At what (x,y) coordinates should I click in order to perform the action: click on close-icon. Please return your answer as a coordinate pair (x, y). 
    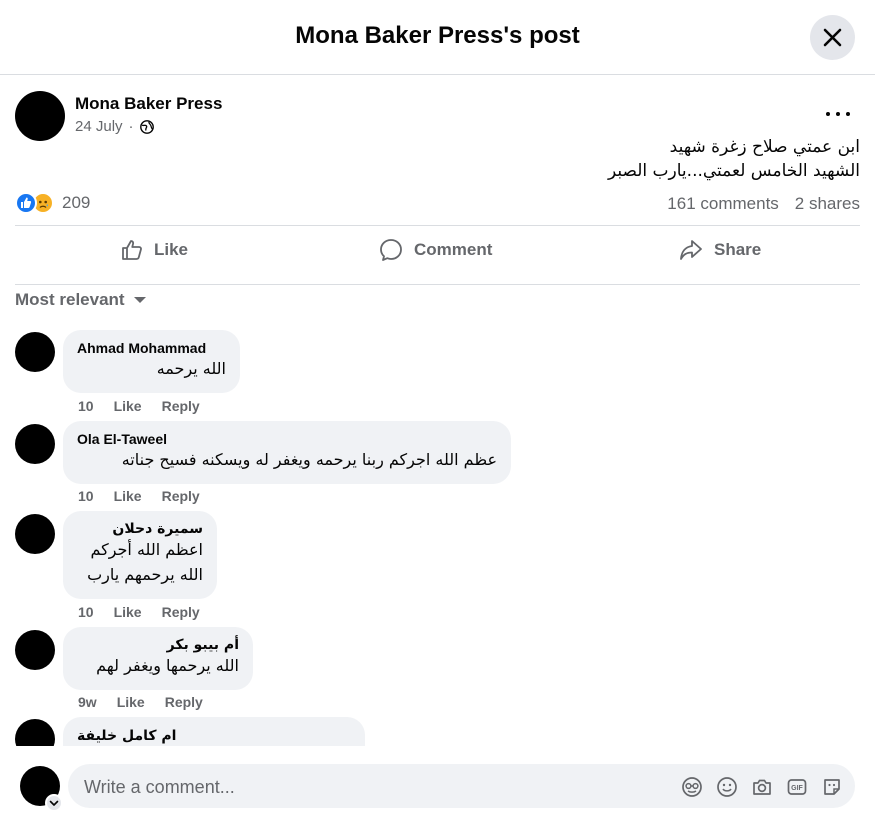
    Looking at the image, I should click on (832, 37).